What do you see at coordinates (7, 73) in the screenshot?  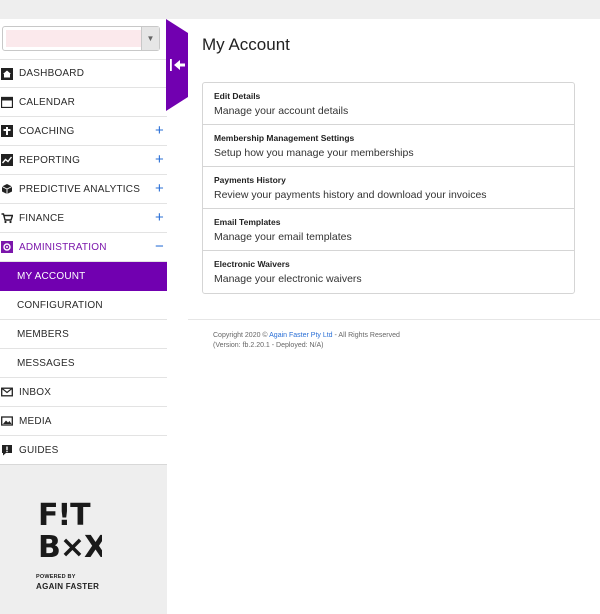 I see `home-icon` at bounding box center [7, 73].